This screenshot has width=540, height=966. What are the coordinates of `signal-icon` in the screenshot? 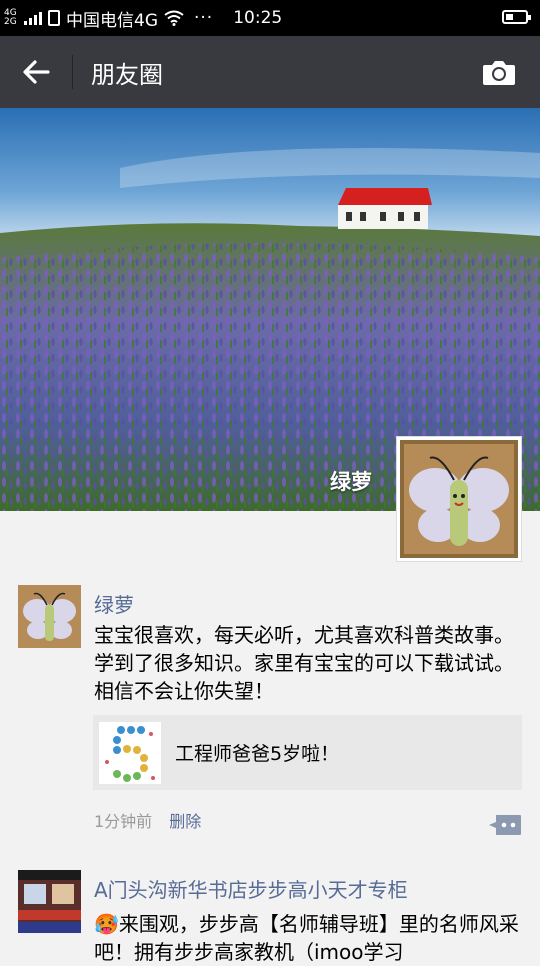 It's located at (33, 18).